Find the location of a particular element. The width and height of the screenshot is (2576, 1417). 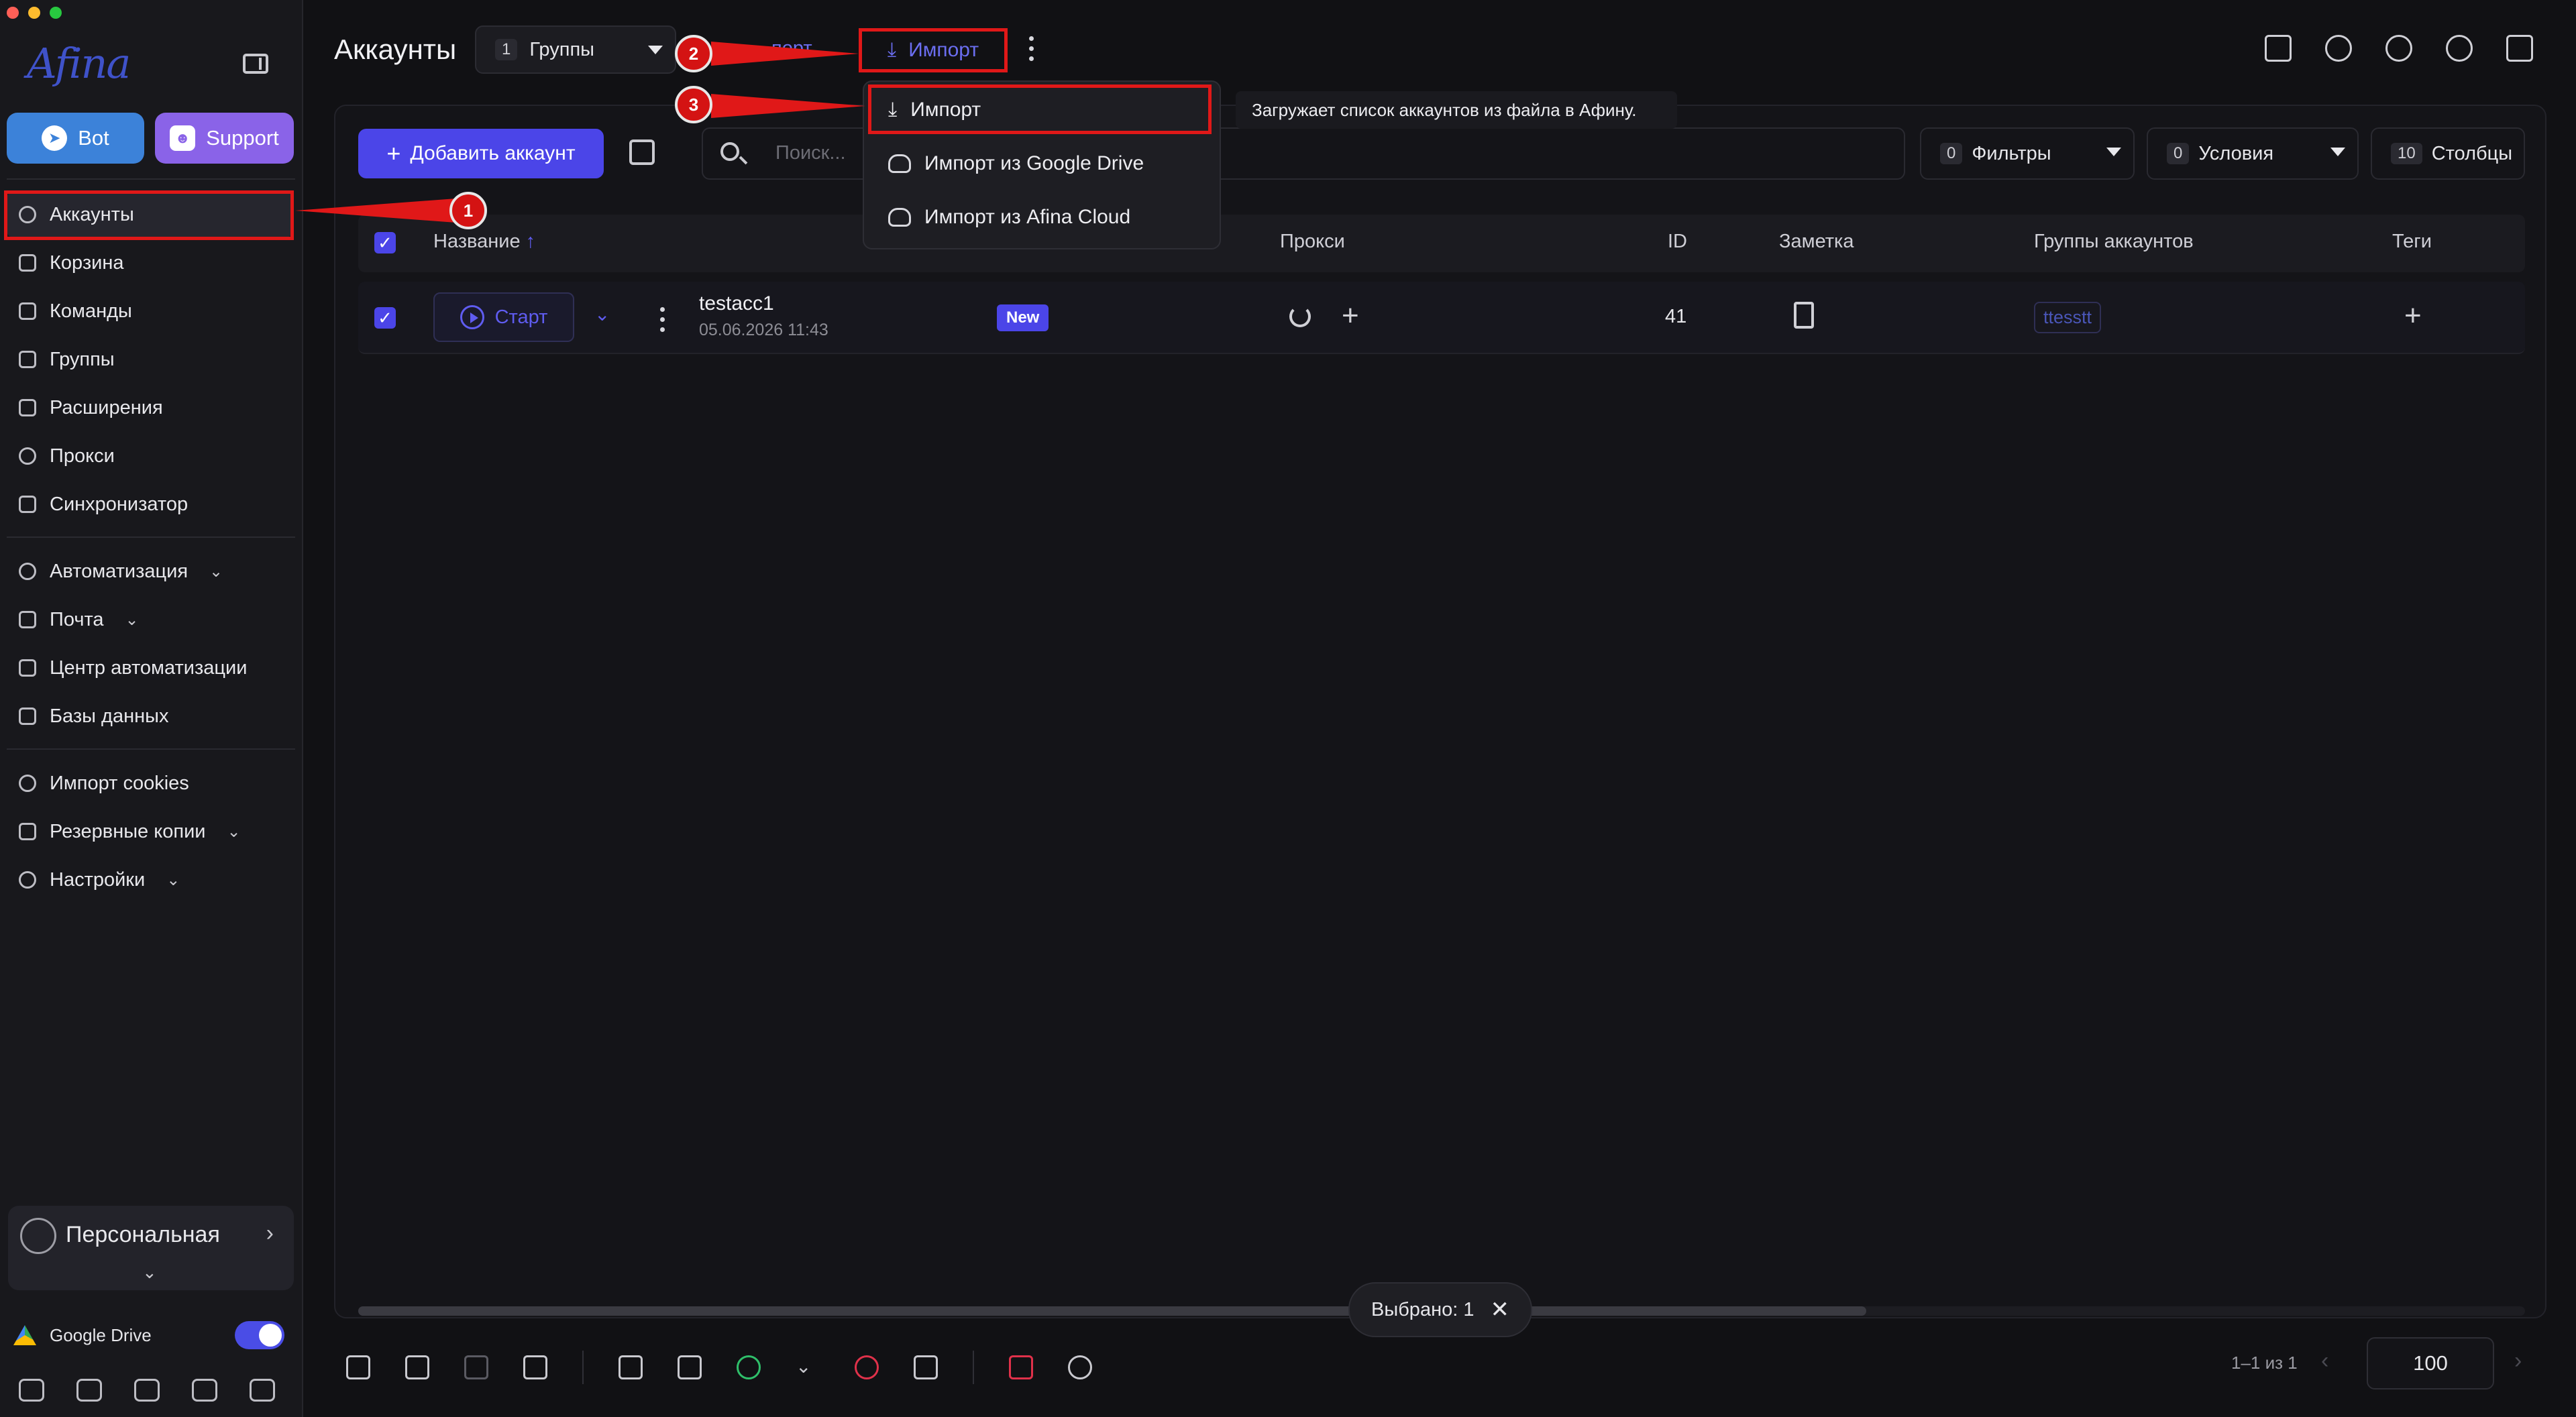

column-header-tags: Теги is located at coordinates (2412, 242).